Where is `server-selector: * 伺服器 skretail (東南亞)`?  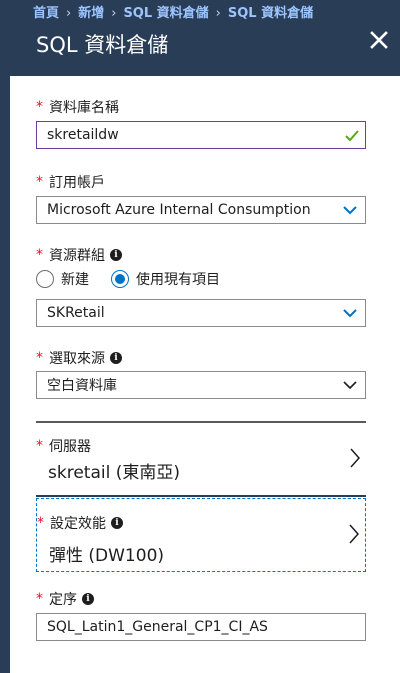
server-selector: * 伺服器 skretail (東南亞) is located at coordinates (201, 458).